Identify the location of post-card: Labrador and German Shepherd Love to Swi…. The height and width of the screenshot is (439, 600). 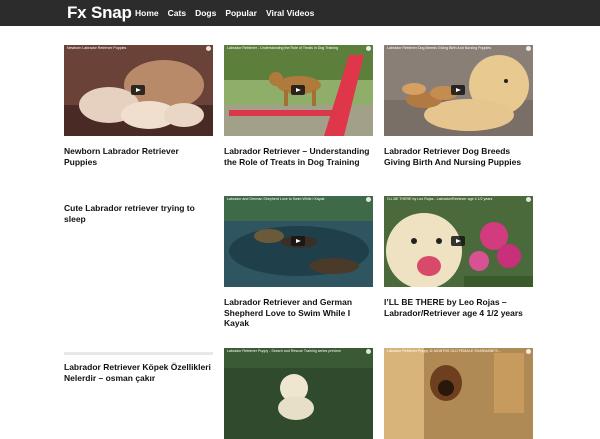
(298, 262).